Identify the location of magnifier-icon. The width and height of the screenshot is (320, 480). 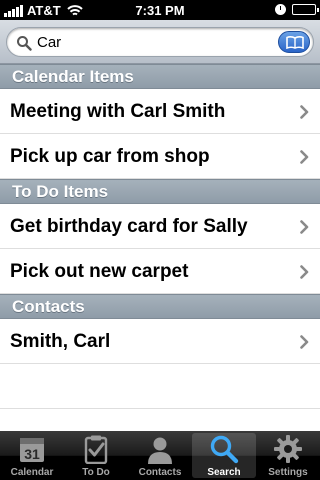
(224, 449).